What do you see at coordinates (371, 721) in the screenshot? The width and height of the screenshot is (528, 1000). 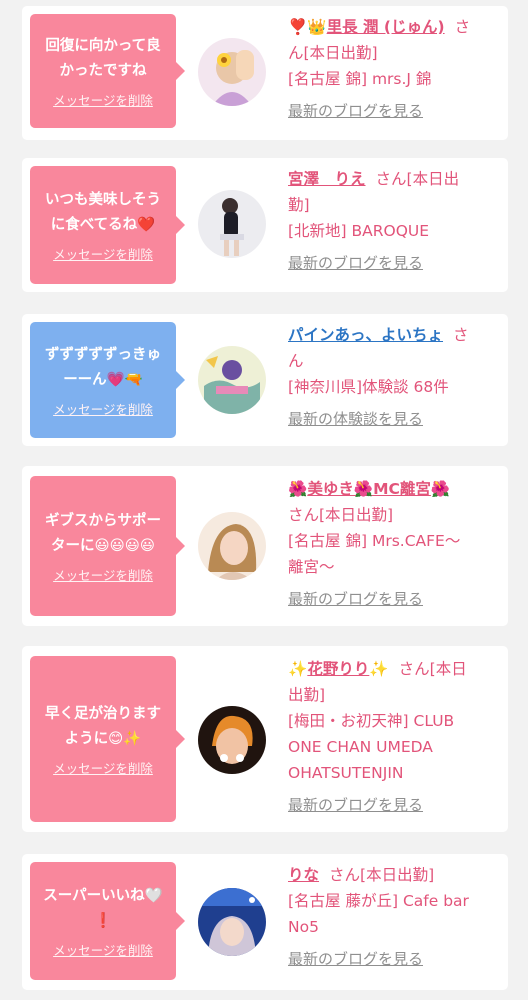 I see `shop-info: [梅田・お初天神] CLUB` at bounding box center [371, 721].